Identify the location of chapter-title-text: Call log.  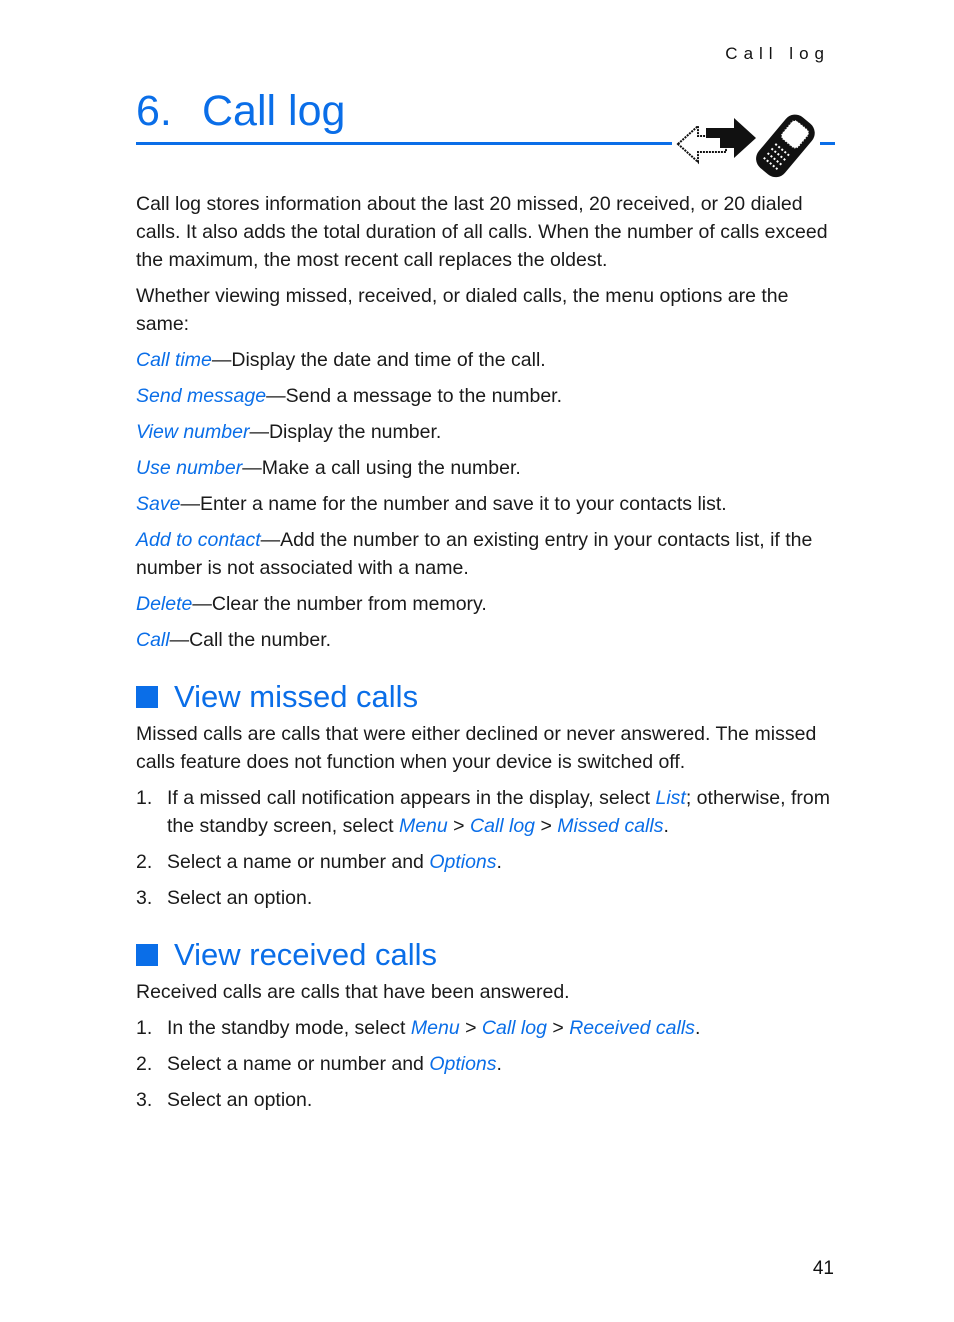
(274, 111).